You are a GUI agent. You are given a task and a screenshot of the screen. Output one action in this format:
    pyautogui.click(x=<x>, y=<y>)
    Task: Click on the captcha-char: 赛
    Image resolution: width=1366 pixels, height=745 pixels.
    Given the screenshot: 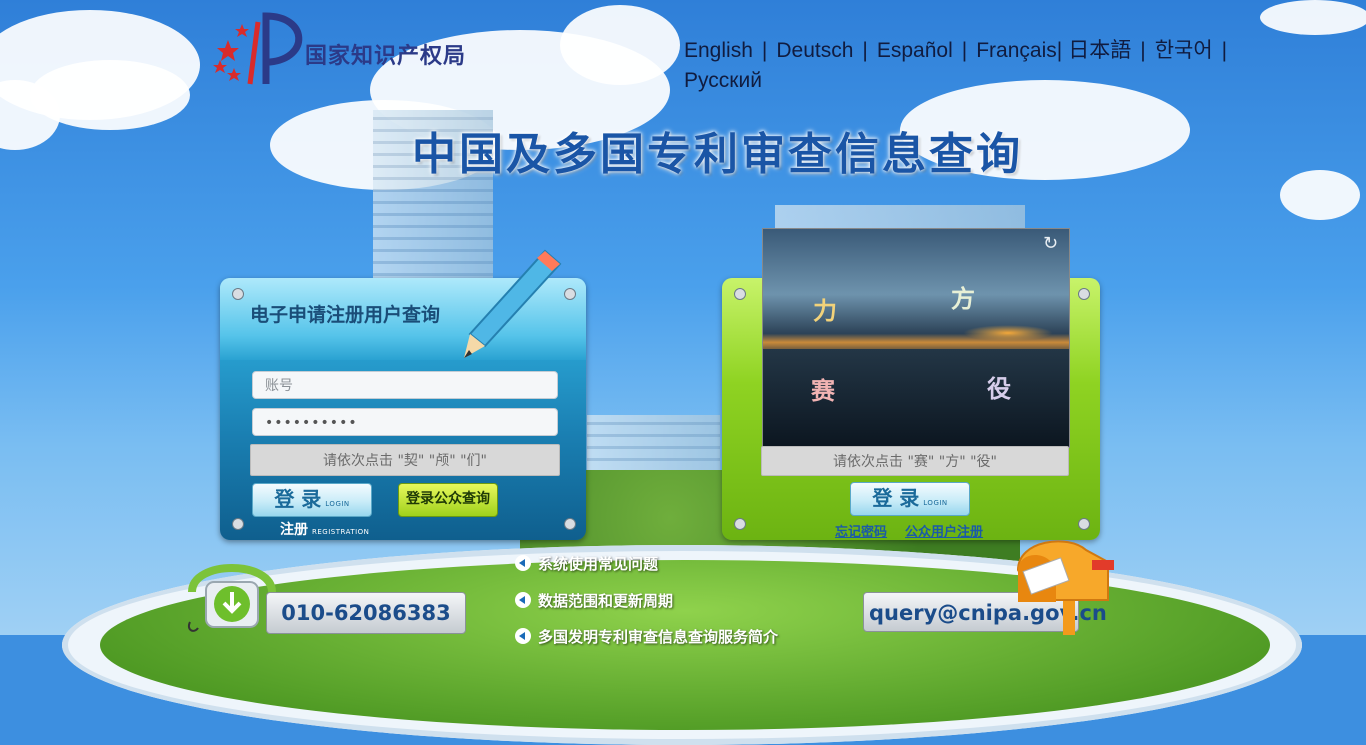 What is the action you would take?
    pyautogui.click(x=823, y=388)
    